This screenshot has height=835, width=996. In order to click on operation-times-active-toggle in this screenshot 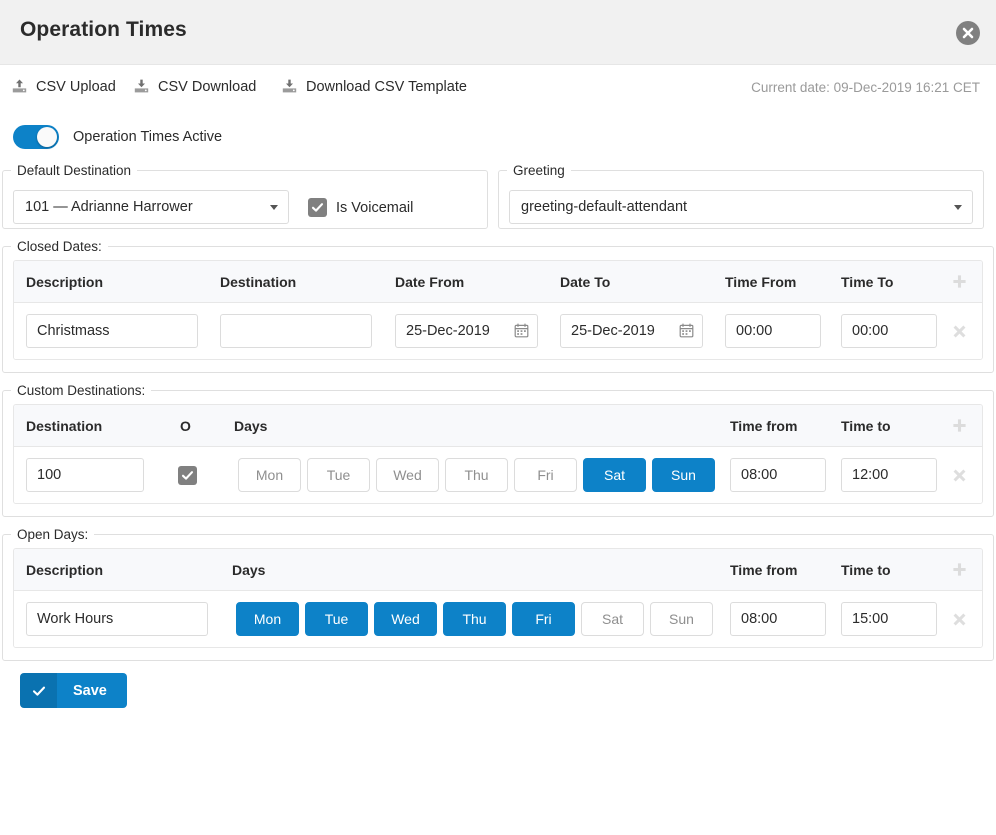, I will do `click(36, 137)`.